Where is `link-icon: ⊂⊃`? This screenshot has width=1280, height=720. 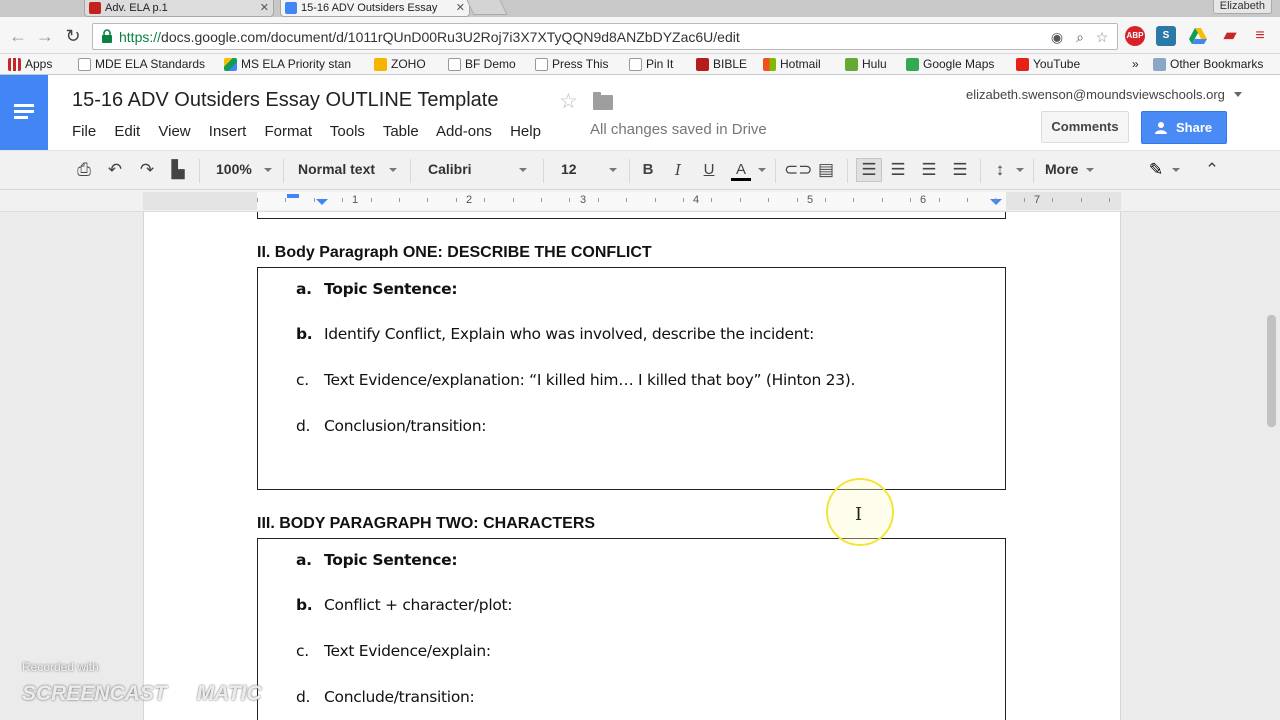
link-icon: ⊂⊃ is located at coordinates (798, 170).